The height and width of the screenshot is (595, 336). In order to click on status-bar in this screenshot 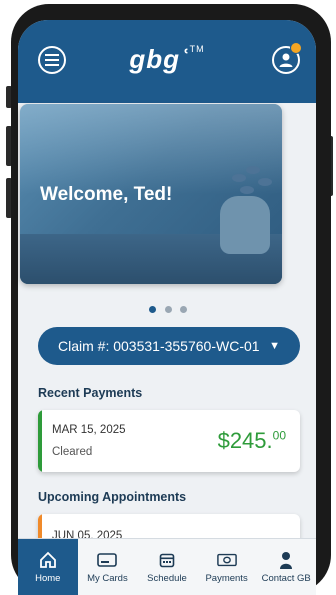, I will do `click(40, 441)`.